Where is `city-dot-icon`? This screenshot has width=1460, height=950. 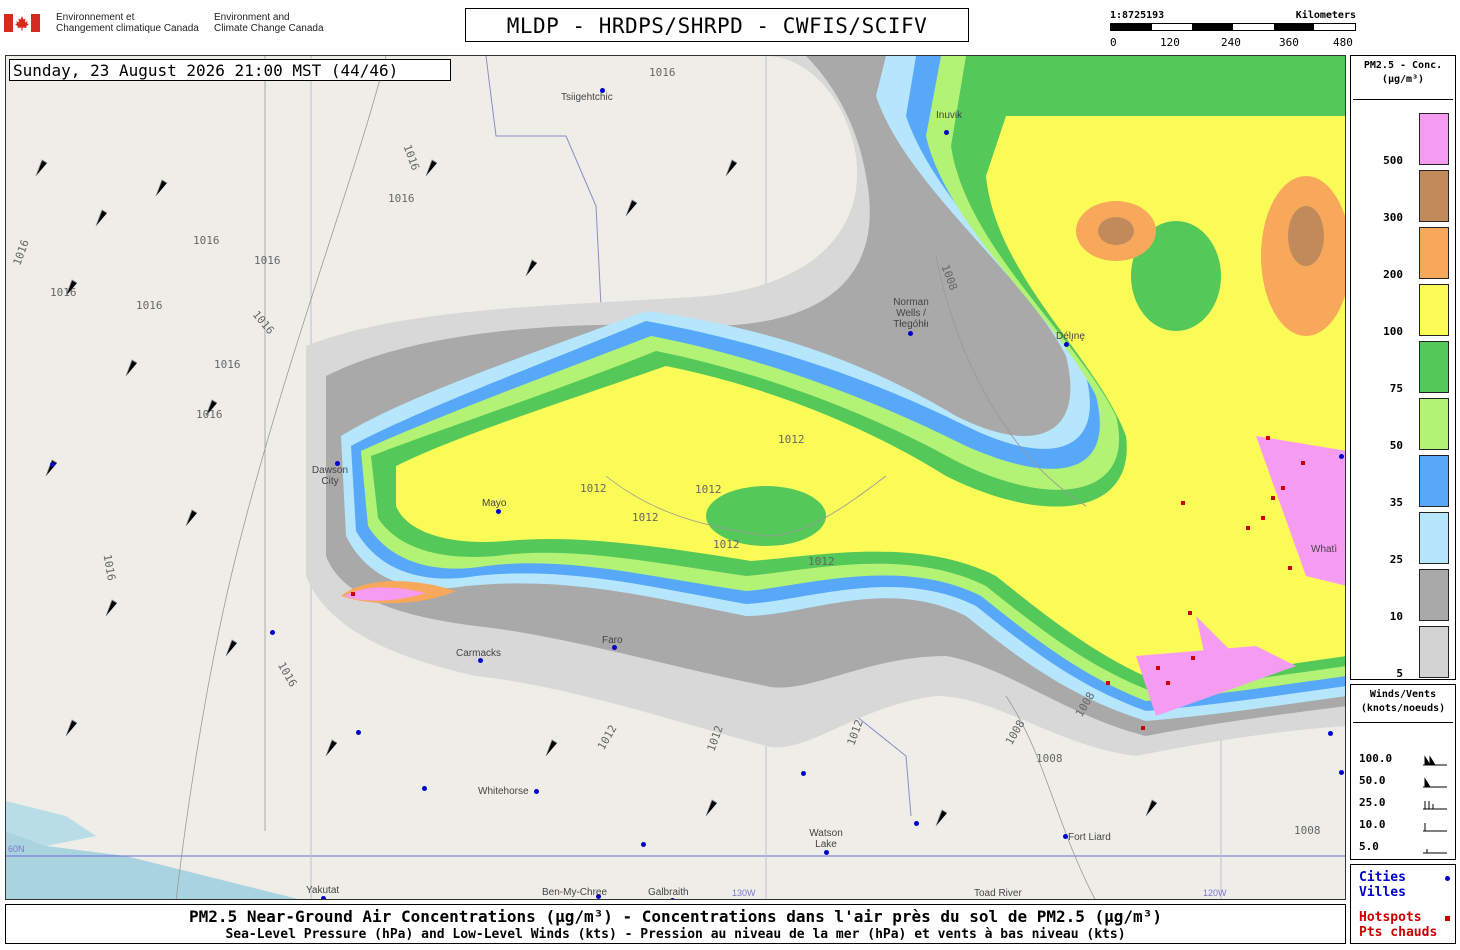 city-dot-icon is located at coordinates (1447, 878).